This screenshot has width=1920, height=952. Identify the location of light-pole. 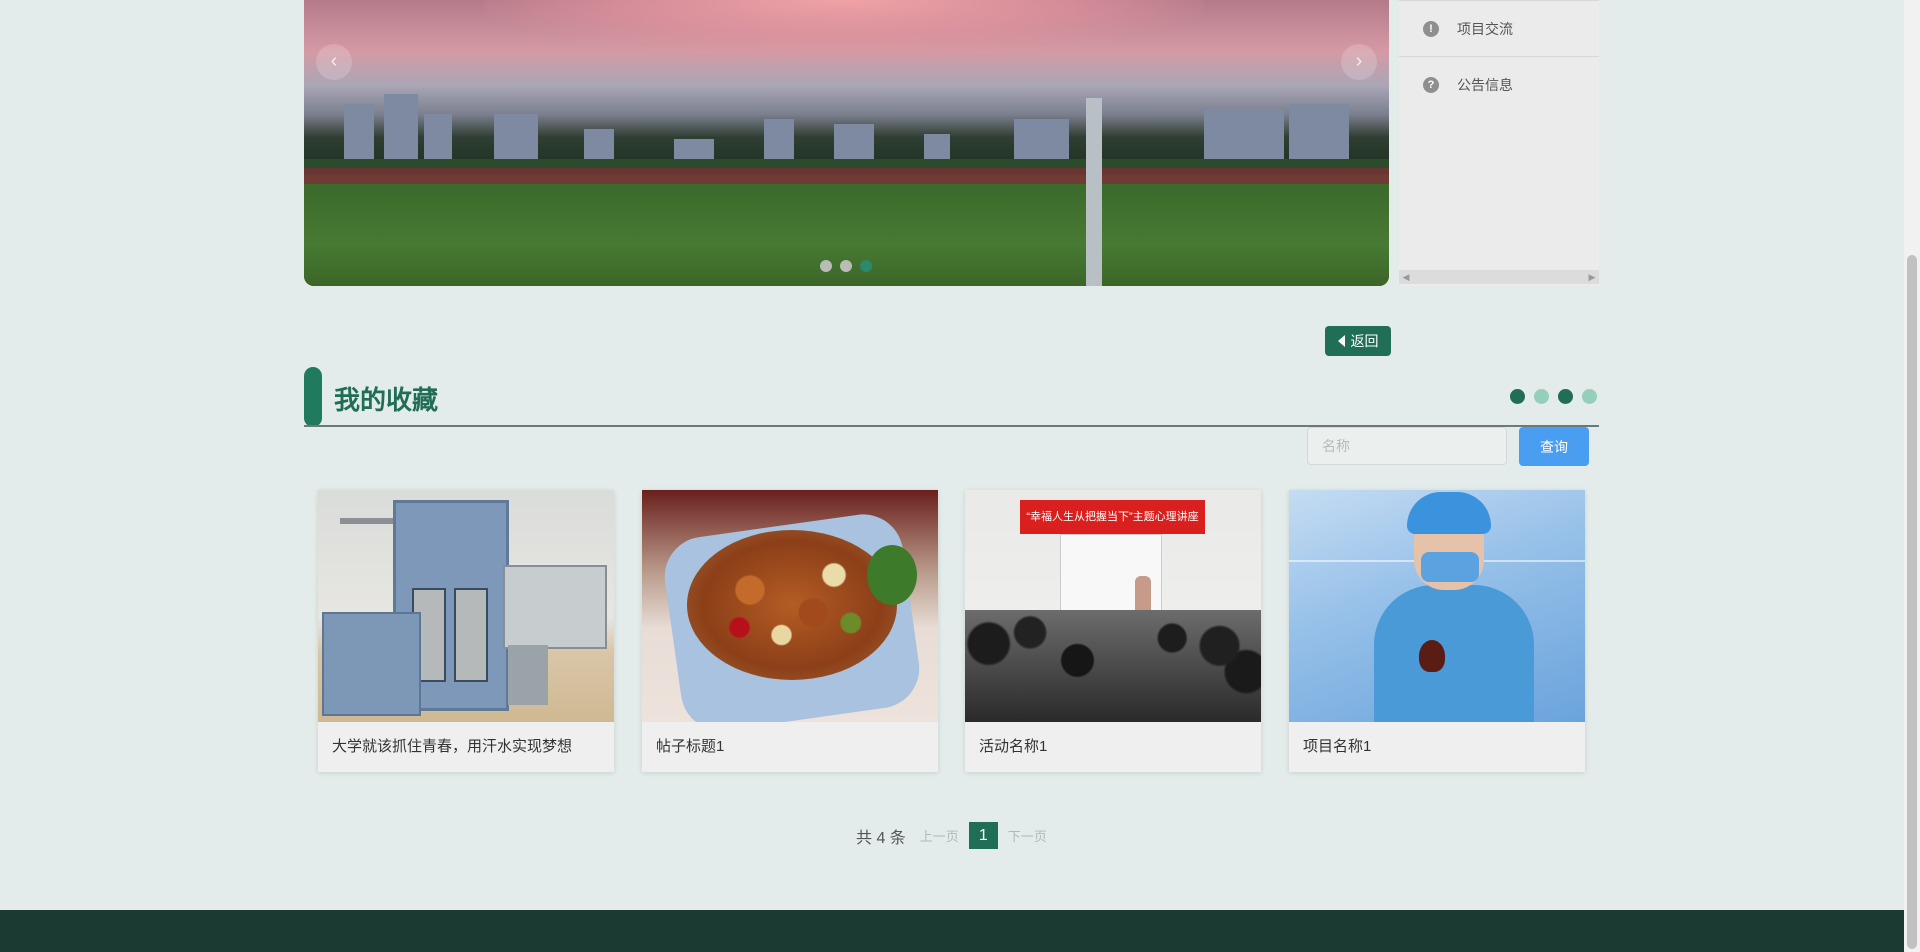
(1094, 192).